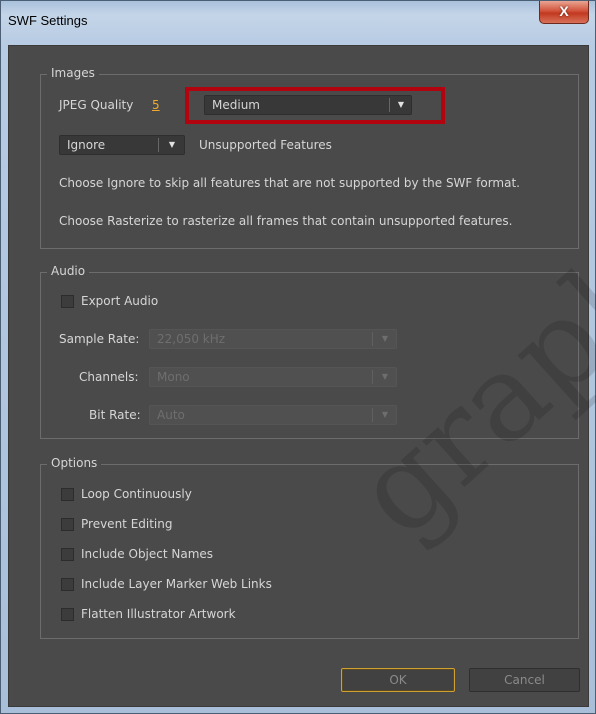 The image size is (596, 714). What do you see at coordinates (67, 584) in the screenshot?
I see `include-layer-marker-web-links-checkbox` at bounding box center [67, 584].